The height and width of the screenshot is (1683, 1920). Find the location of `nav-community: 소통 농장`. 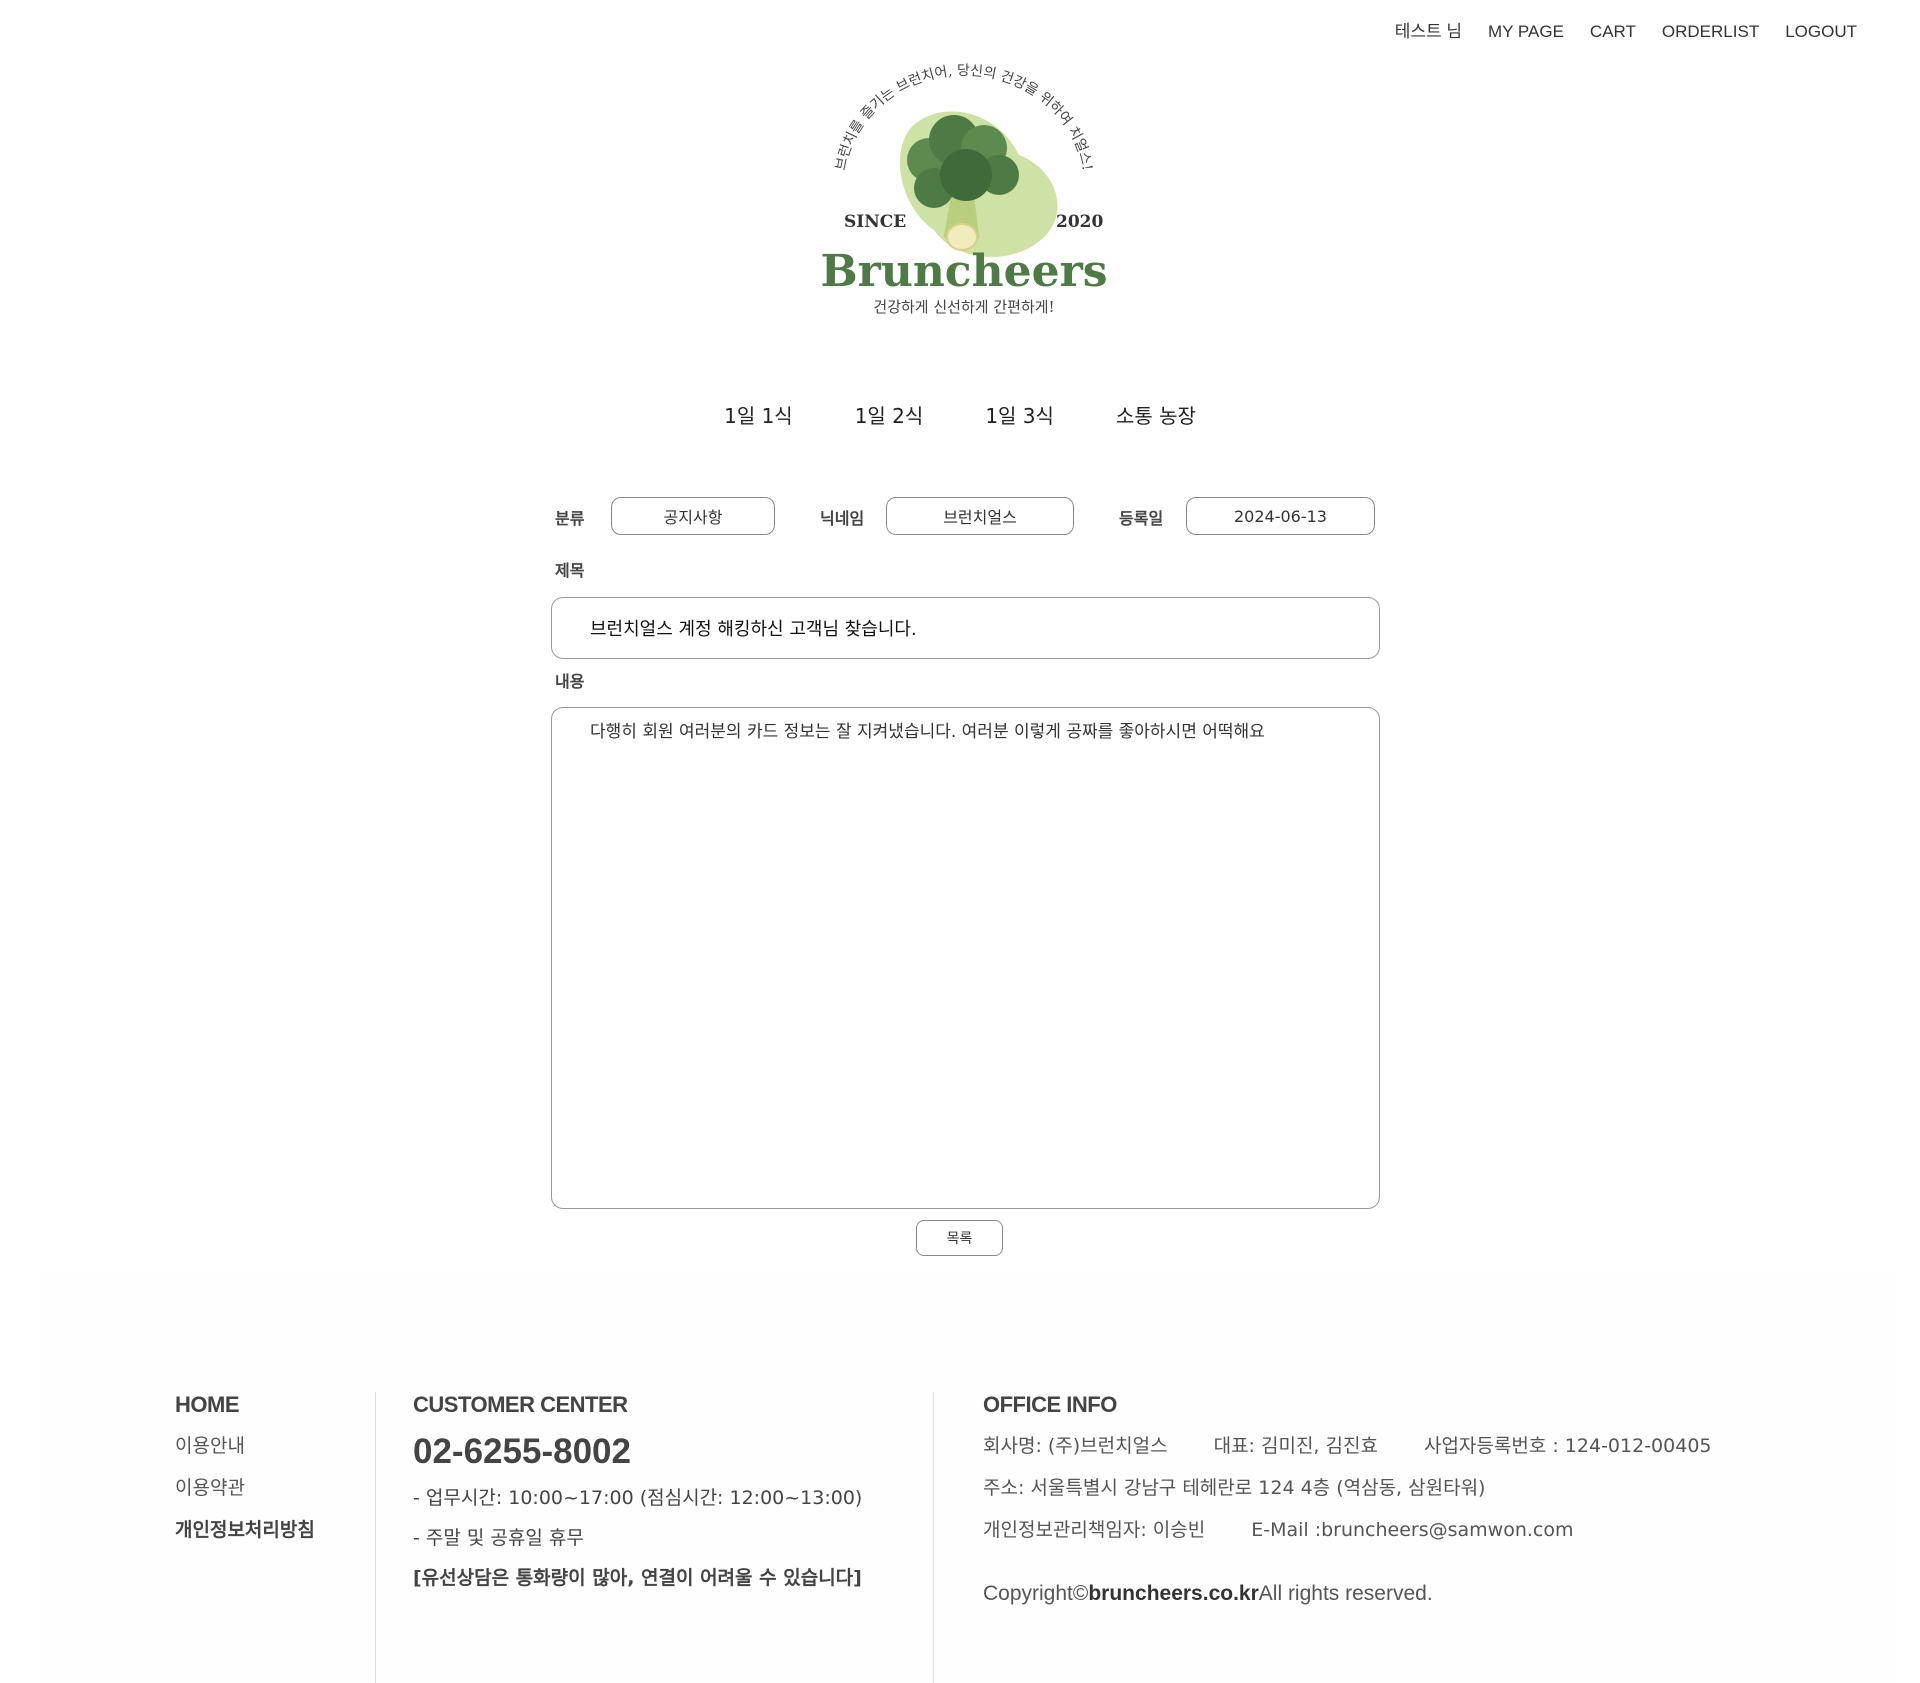

nav-community: 소통 농장 is located at coordinates (1156, 416).